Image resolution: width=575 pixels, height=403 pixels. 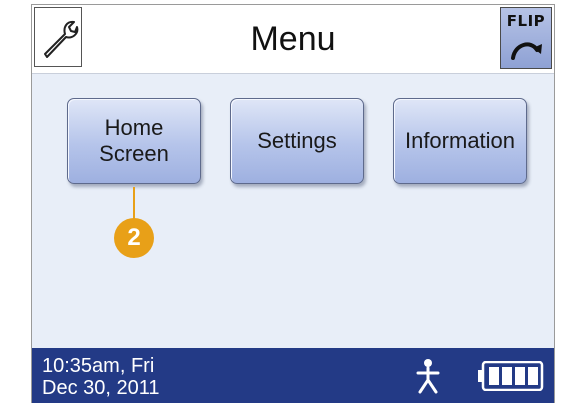 What do you see at coordinates (134, 238) in the screenshot?
I see `callout-badge: 2` at bounding box center [134, 238].